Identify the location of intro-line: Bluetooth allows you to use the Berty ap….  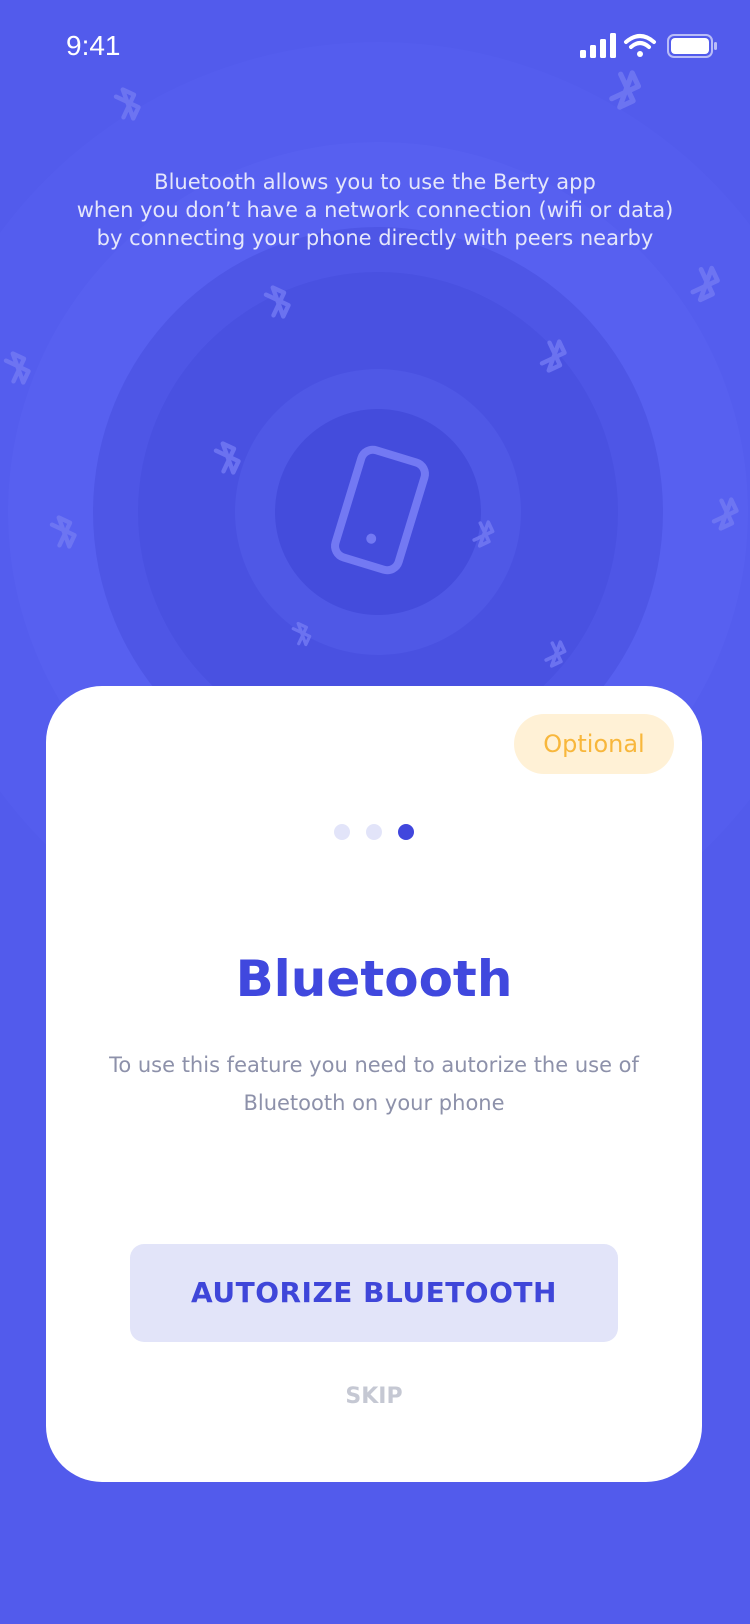
(375, 182).